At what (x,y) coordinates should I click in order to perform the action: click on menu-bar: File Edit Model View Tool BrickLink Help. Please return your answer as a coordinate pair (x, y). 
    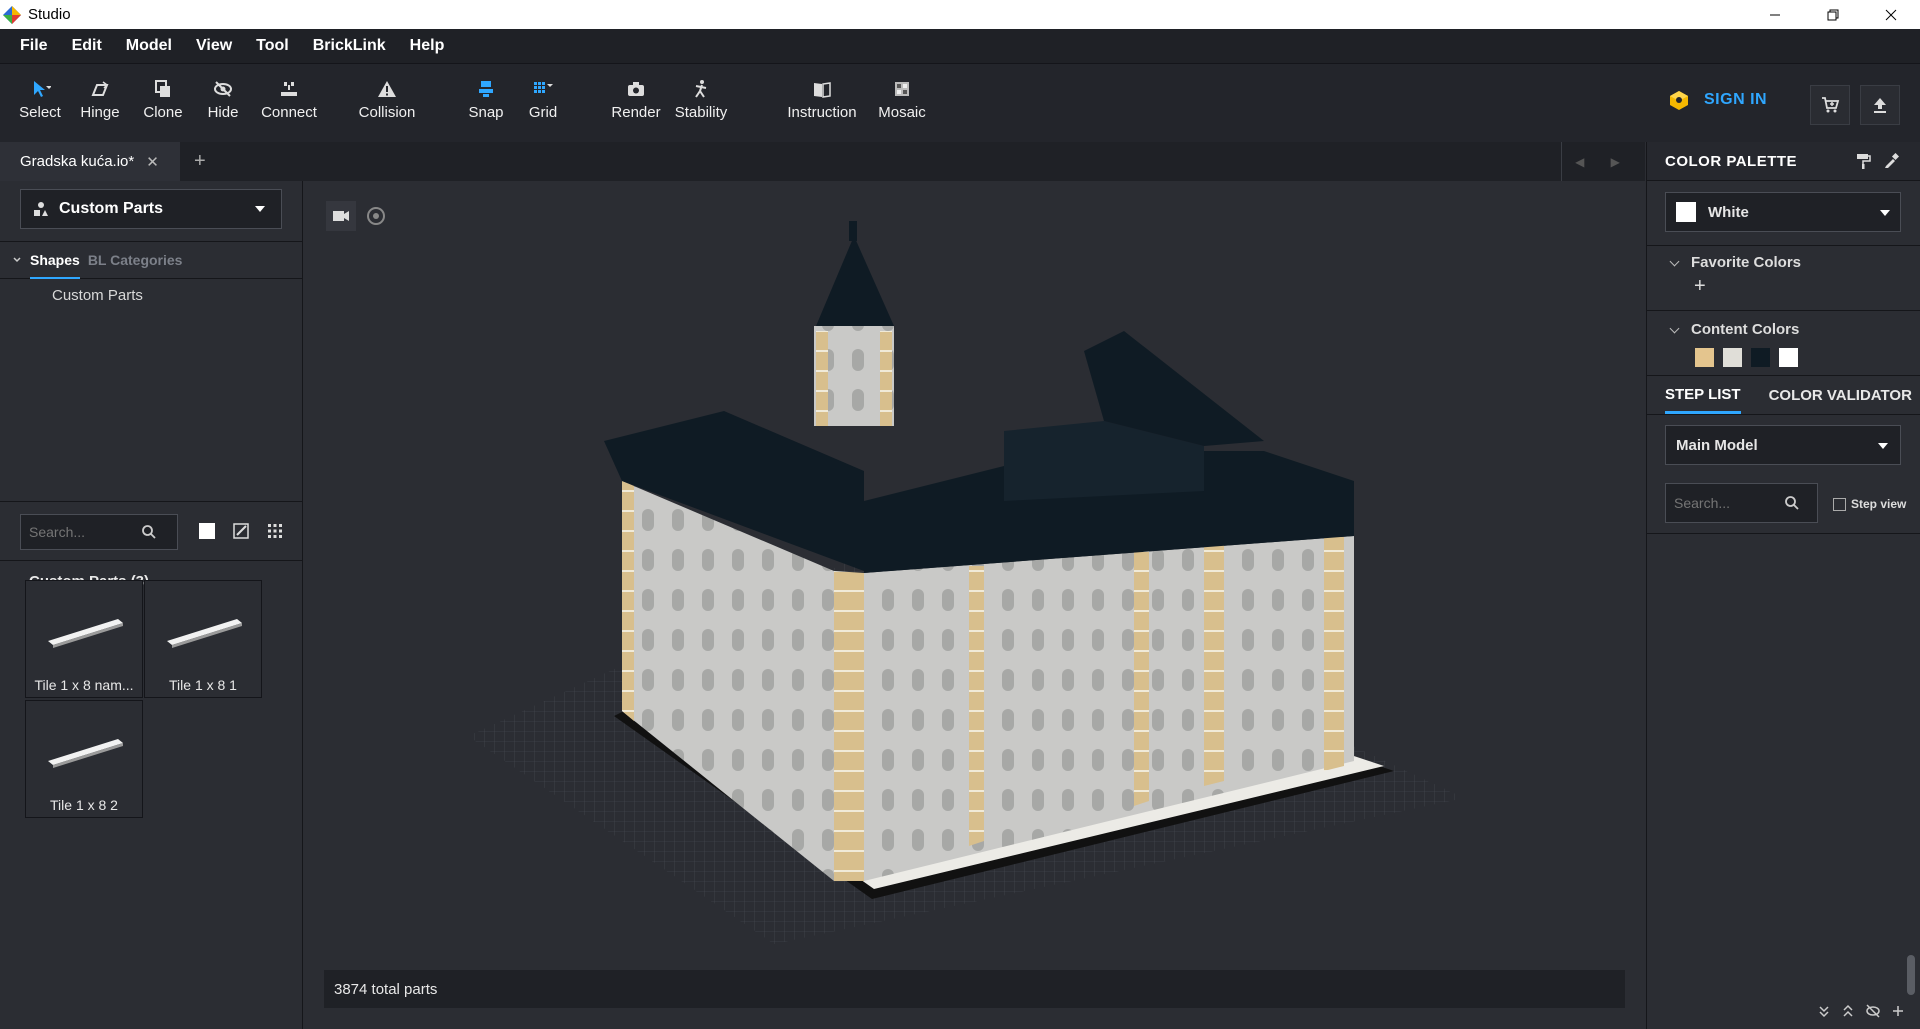
    Looking at the image, I should click on (960, 46).